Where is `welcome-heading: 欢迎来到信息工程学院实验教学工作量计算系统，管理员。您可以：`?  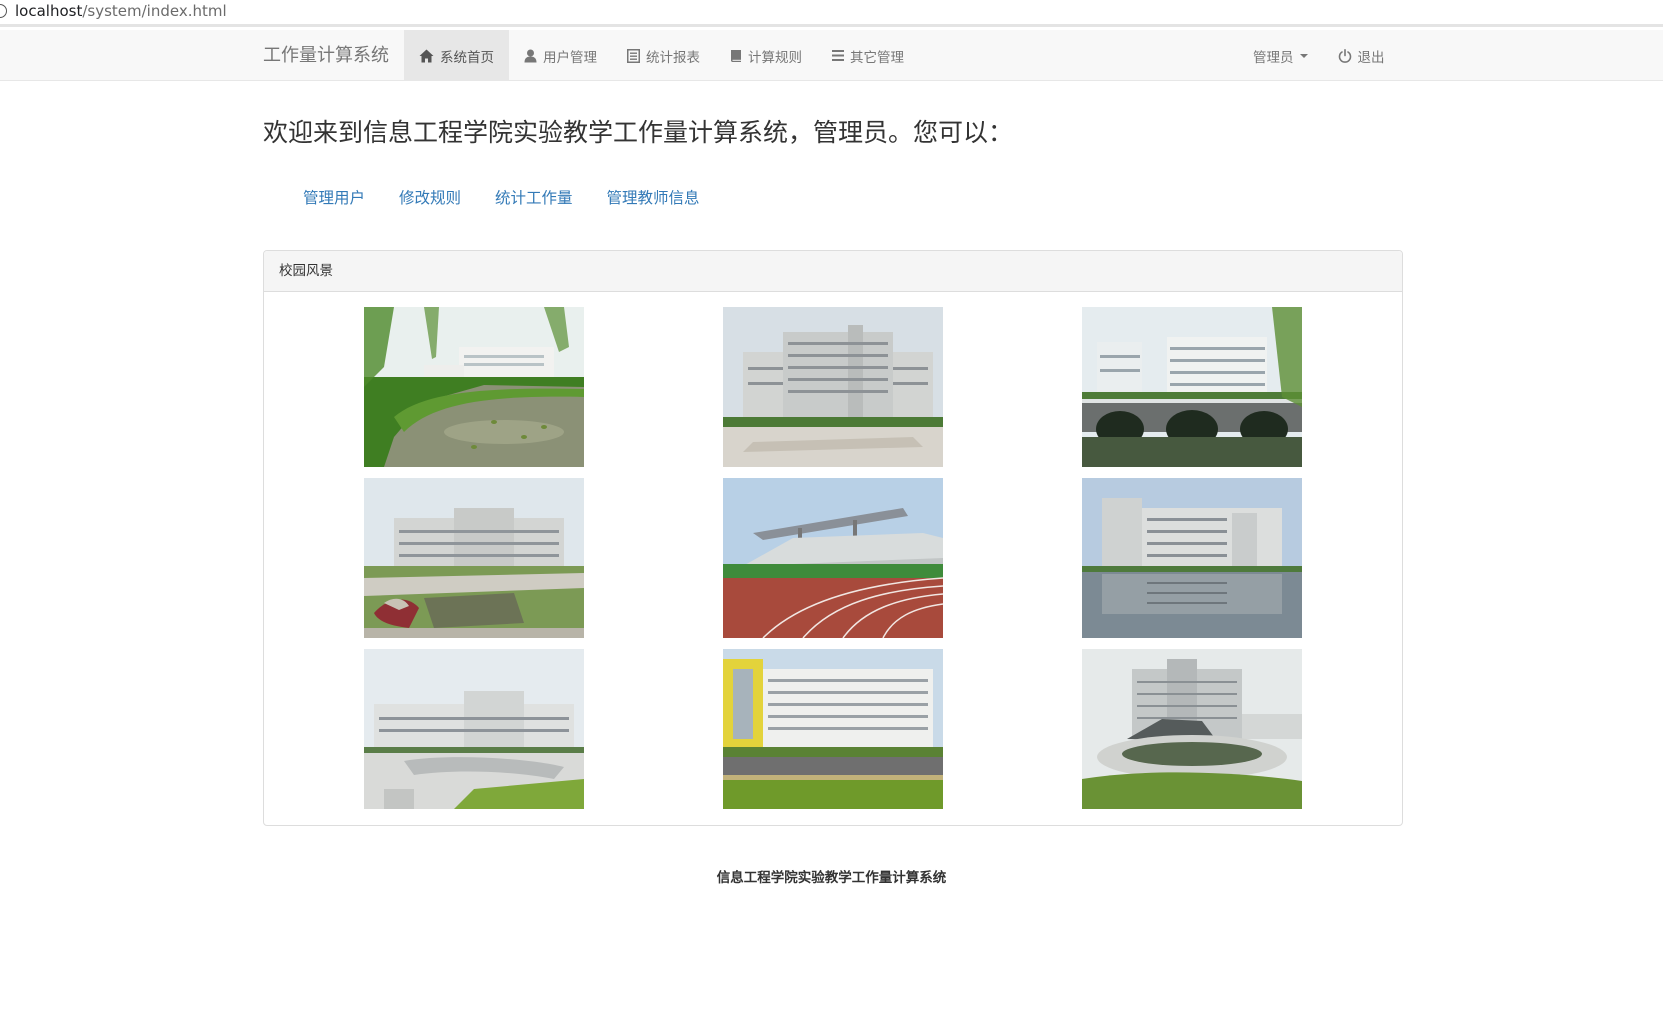 welcome-heading: 欢迎来到信息工程学院实验教学工作量计算系统，管理员。您可以： is located at coordinates (638, 132).